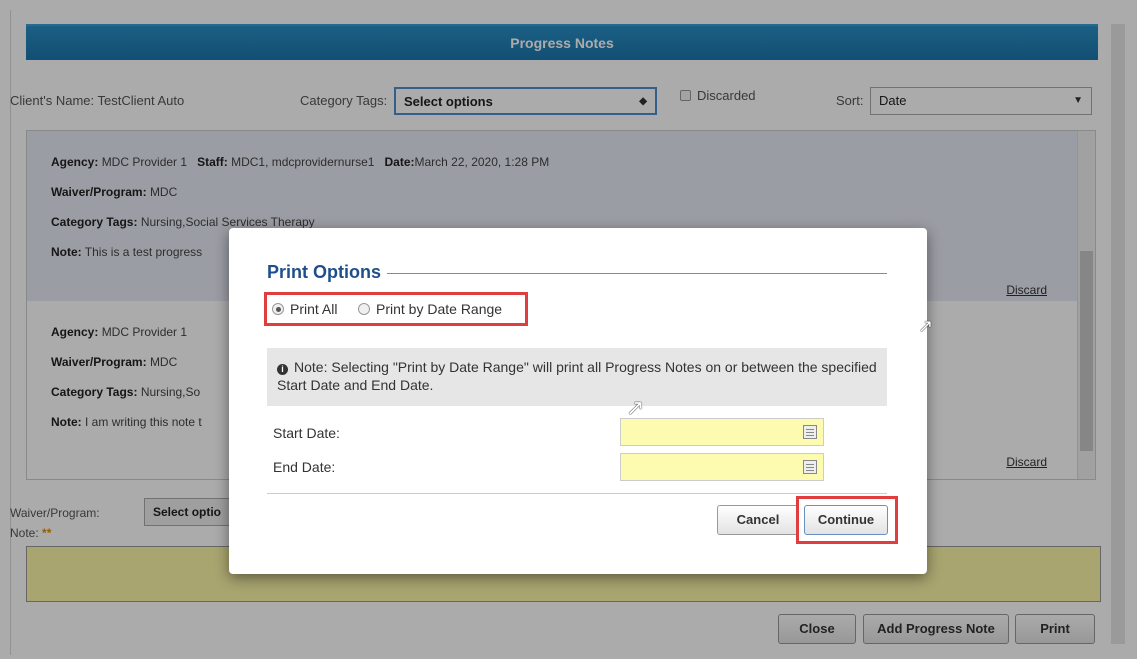  I want to click on print-by-date-range-radio: Print by Date Range, so click(430, 309).